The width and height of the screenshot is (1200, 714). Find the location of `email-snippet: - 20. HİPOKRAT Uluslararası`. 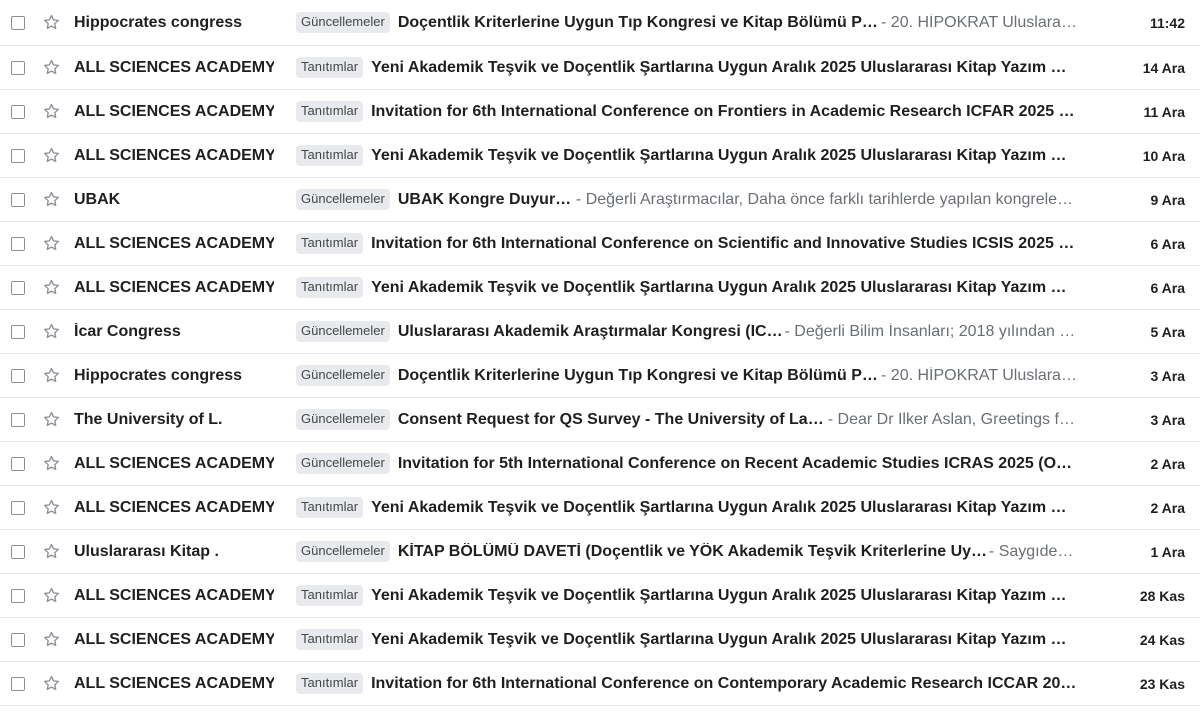

email-snippet: - 20. HİPOKRAT Uluslararası is located at coordinates (979, 22).